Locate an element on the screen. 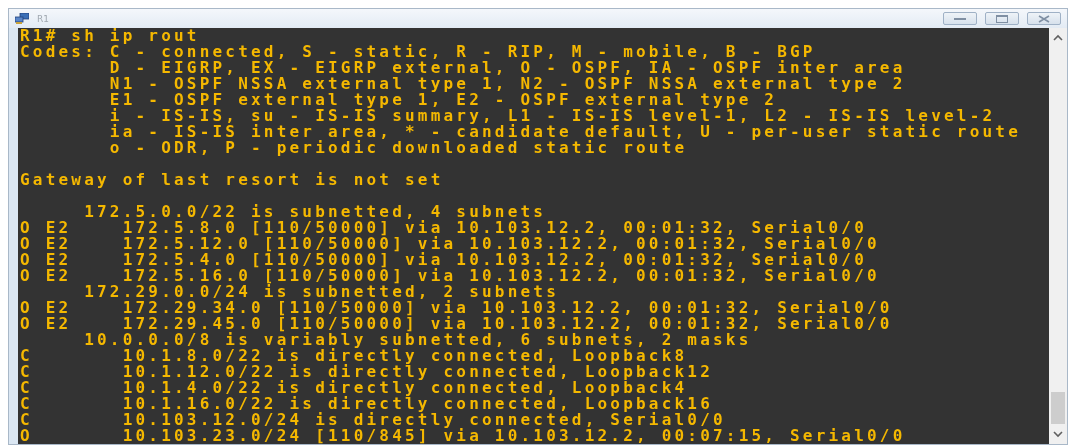 The image size is (1072, 445). terminal-line: Gateway of last resort is not set is located at coordinates (232, 180).